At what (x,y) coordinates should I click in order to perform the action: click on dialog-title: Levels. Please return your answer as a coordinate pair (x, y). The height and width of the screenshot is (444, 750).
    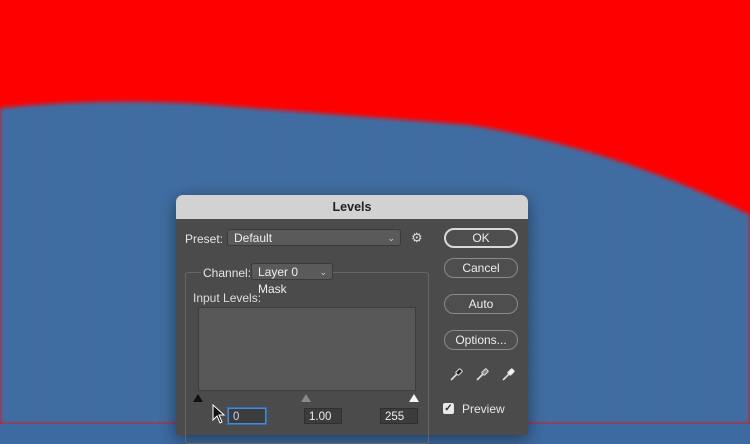
    Looking at the image, I should click on (352, 207).